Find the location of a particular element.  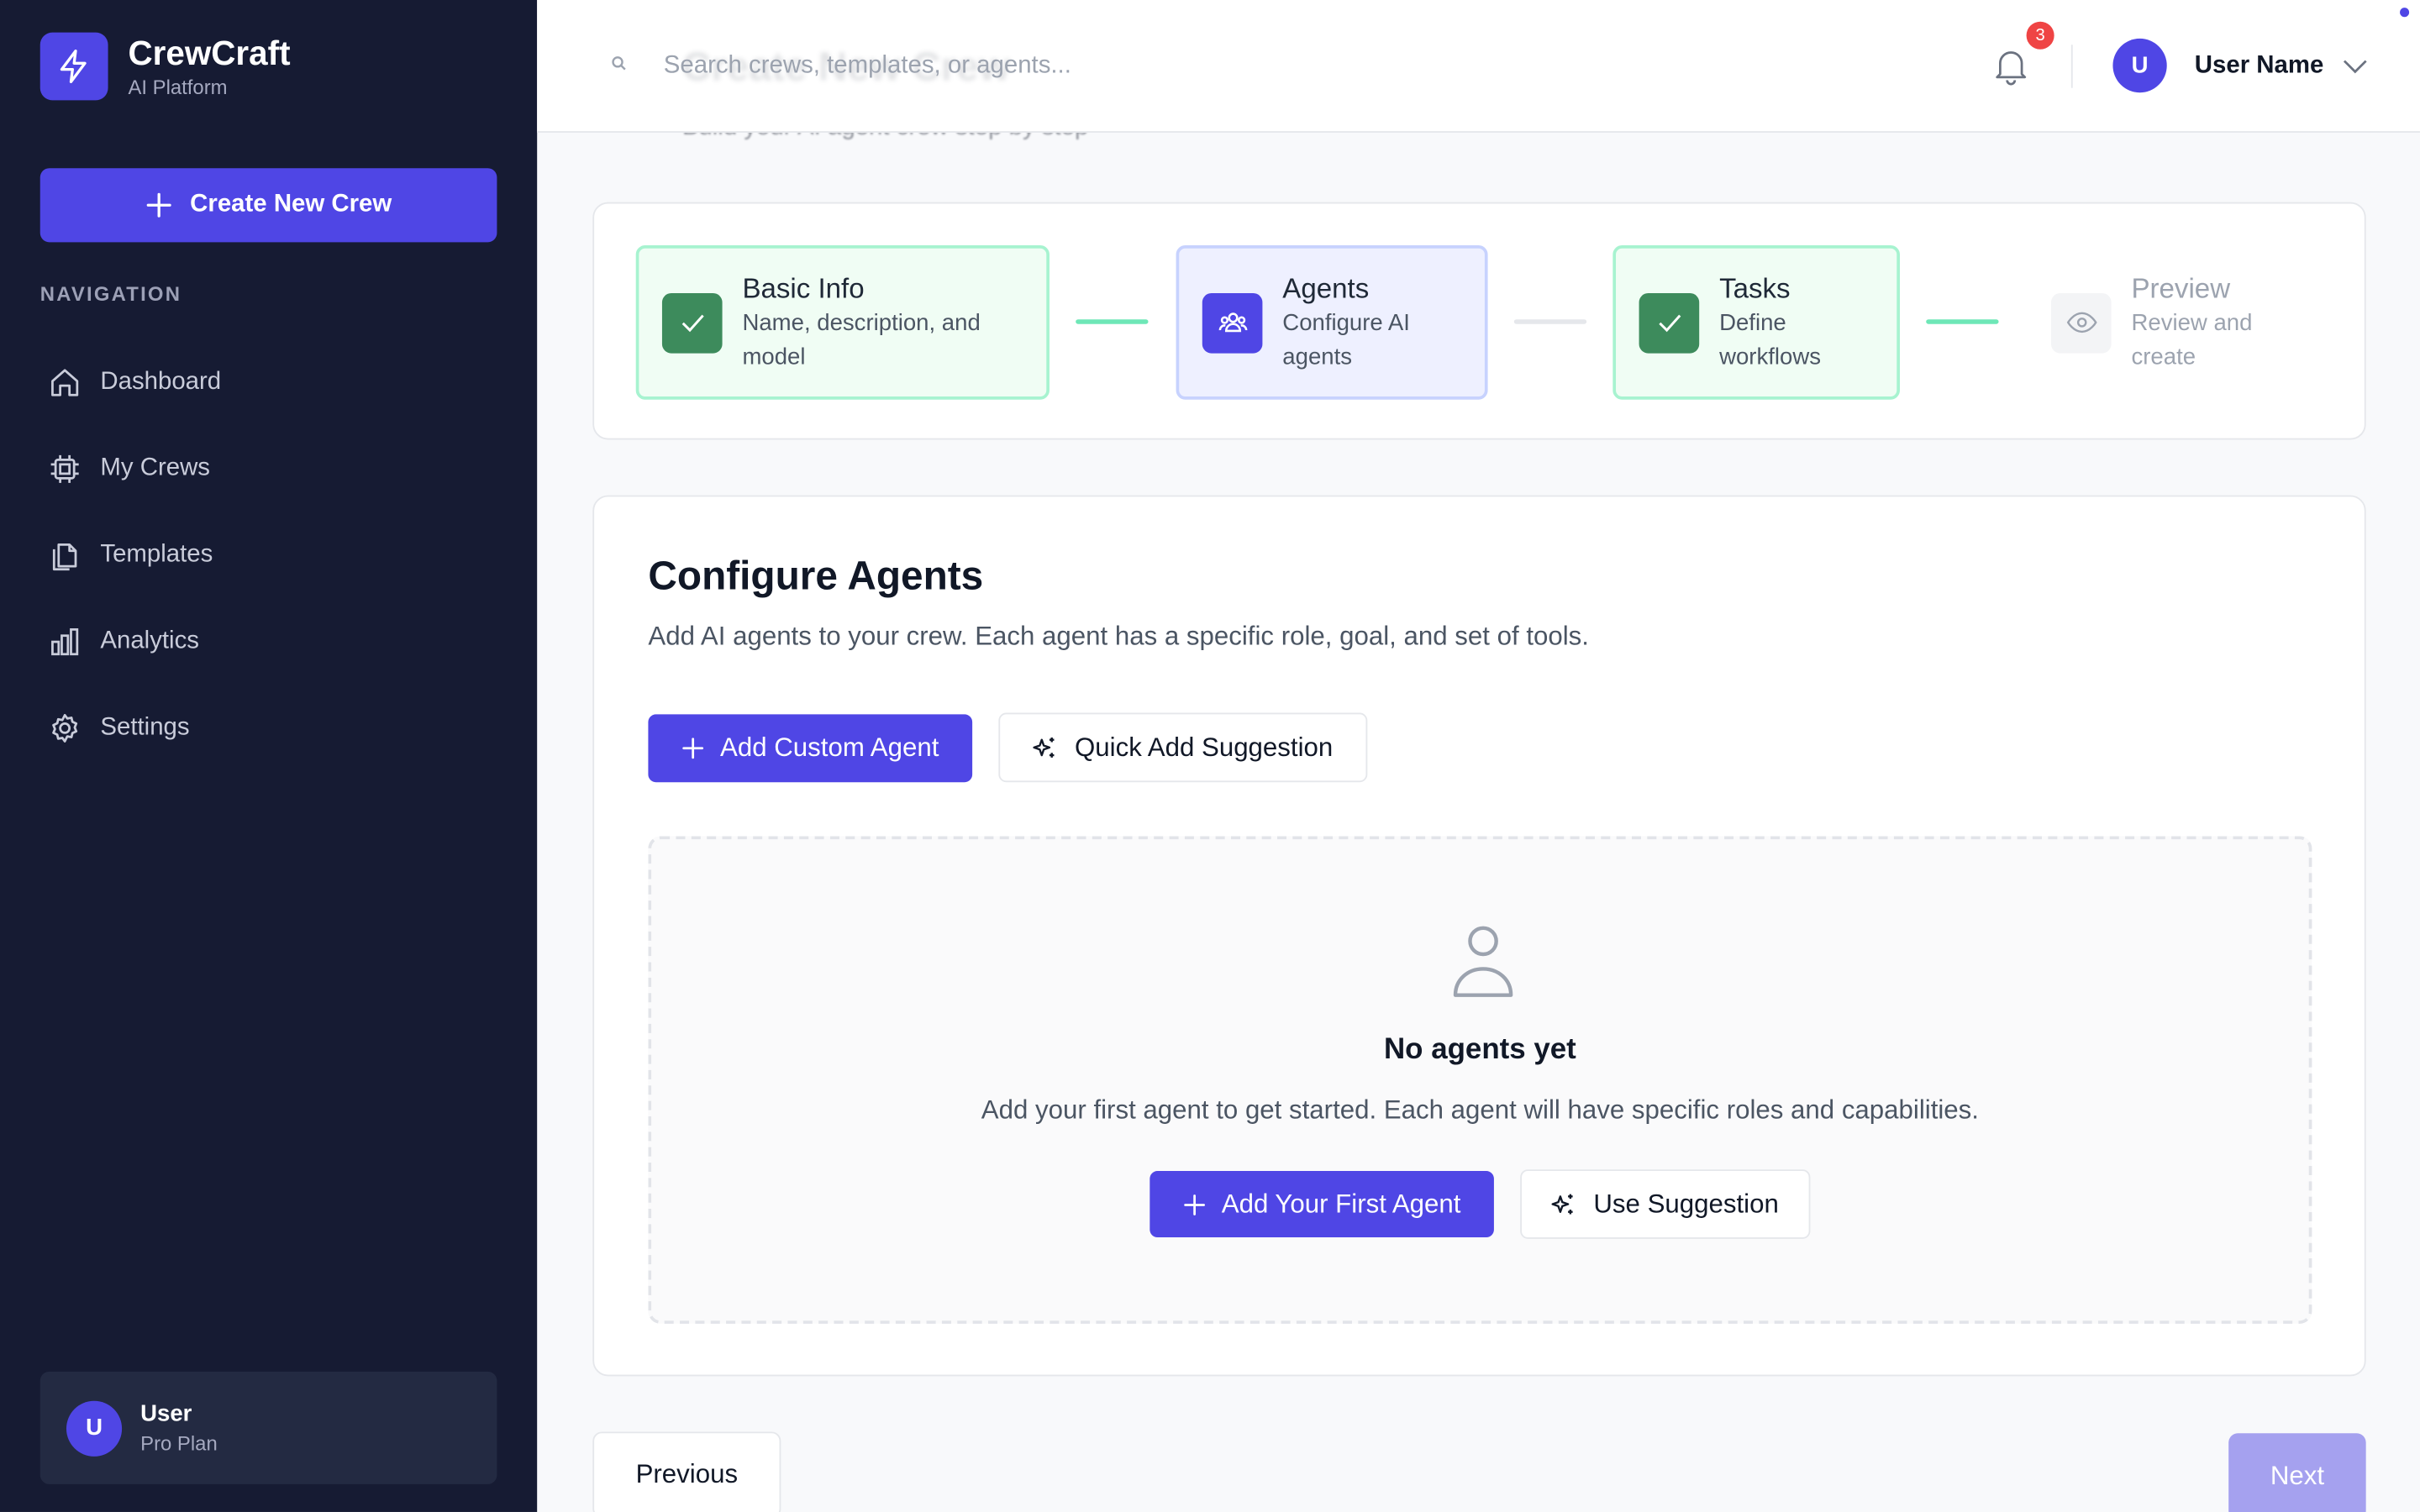

sidebar-item-templates: Templates is located at coordinates (268, 555).